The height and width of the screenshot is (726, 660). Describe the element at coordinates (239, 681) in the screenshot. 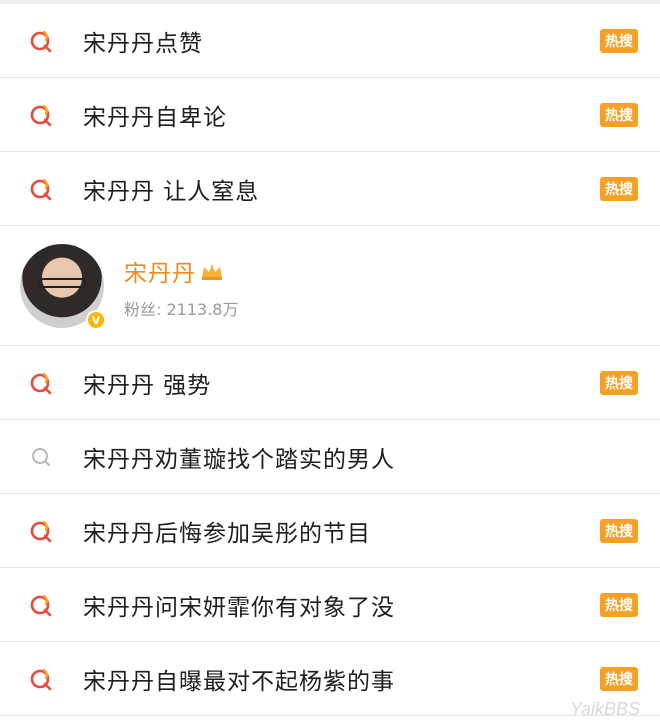

I see `suggestion-text: 宋丹丹自曝最对不起杨紫的事` at that location.